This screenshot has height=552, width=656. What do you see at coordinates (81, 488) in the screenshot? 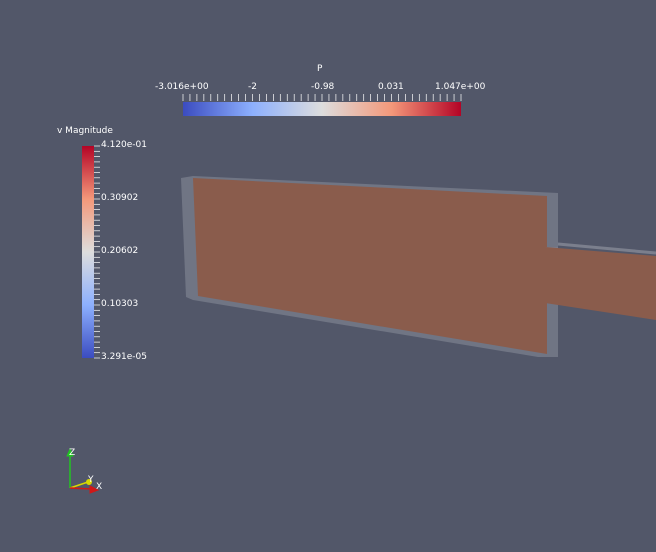
I see `x-axis-line` at bounding box center [81, 488].